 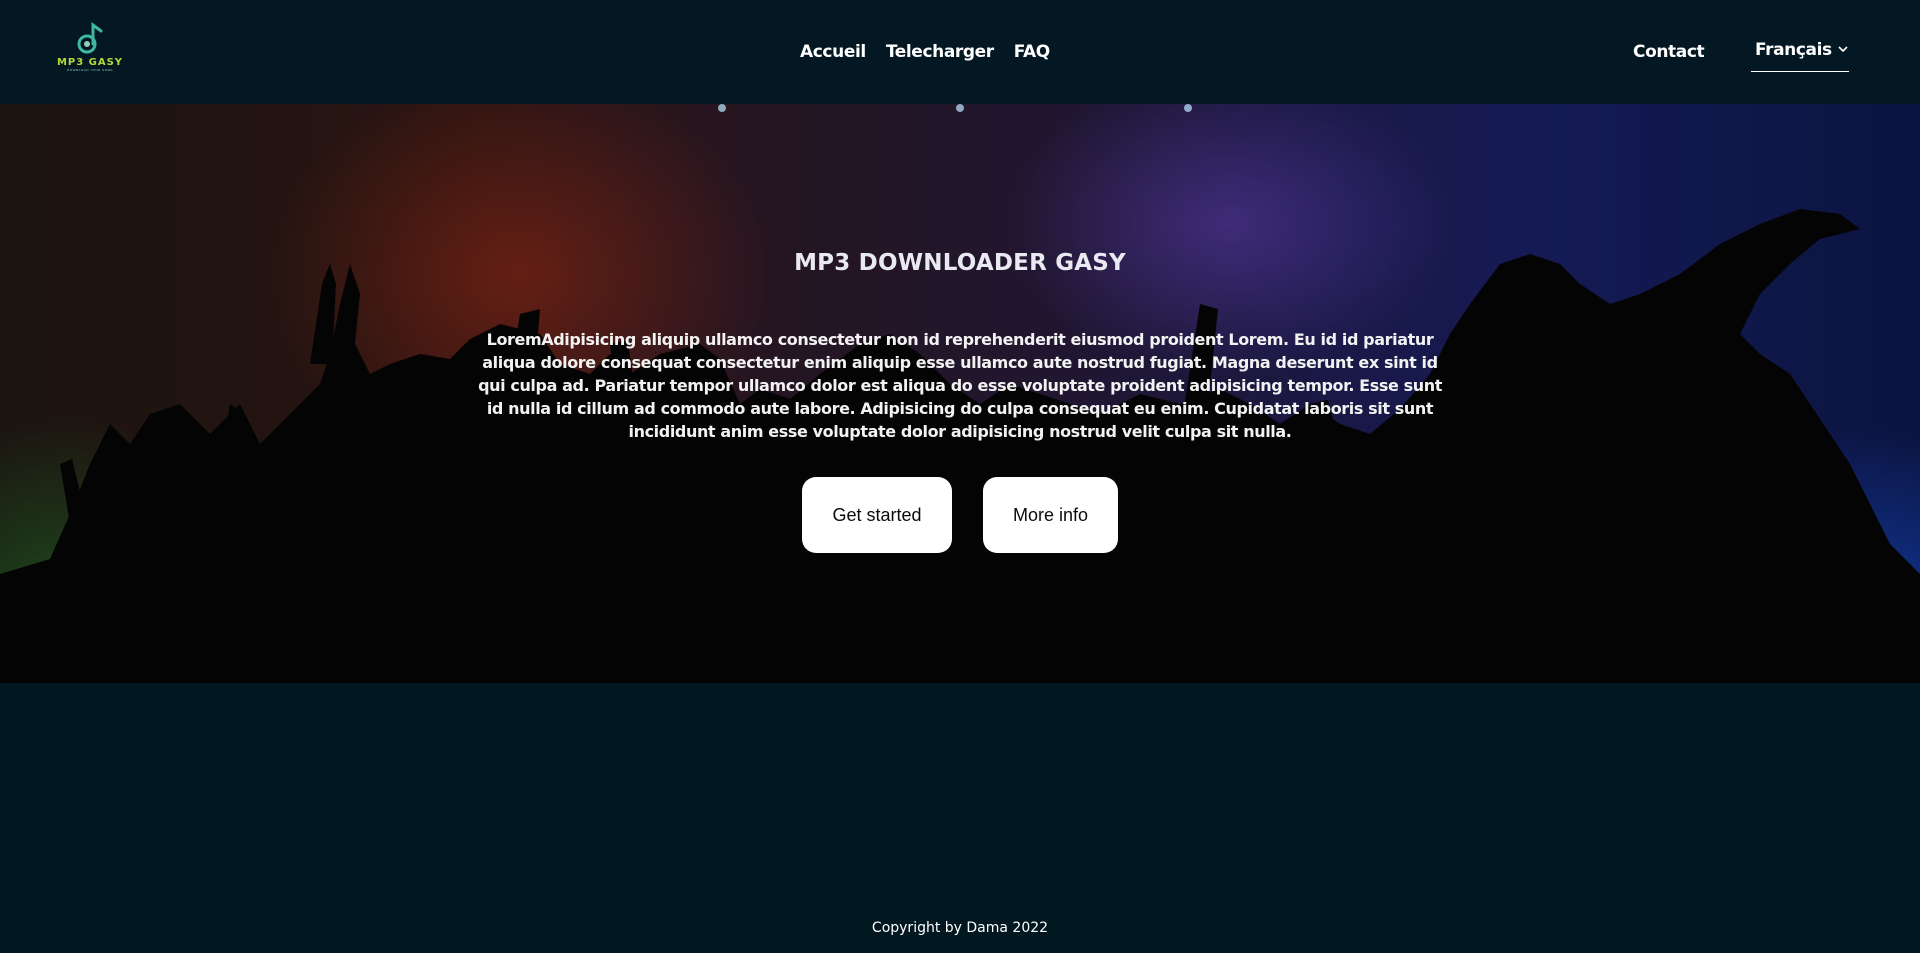 What do you see at coordinates (960, 928) in the screenshot?
I see `footer-copyright: Copyright by Dama 2022` at bounding box center [960, 928].